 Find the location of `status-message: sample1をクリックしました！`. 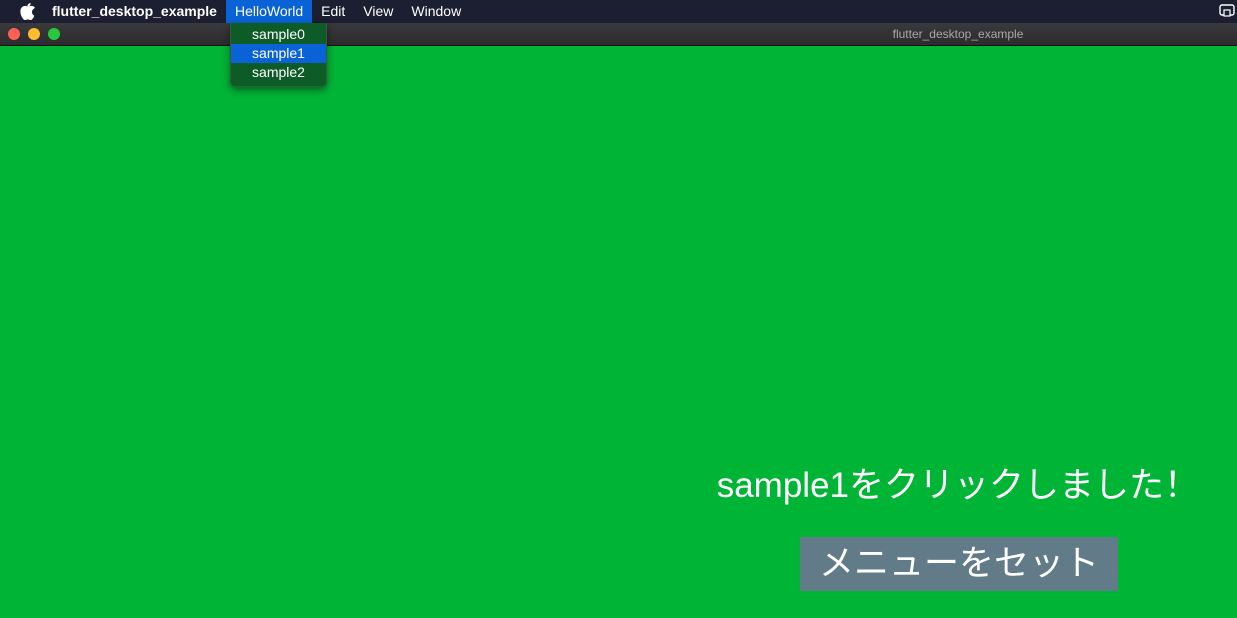

status-message: sample1をクリックしました！ is located at coordinates (957, 485).